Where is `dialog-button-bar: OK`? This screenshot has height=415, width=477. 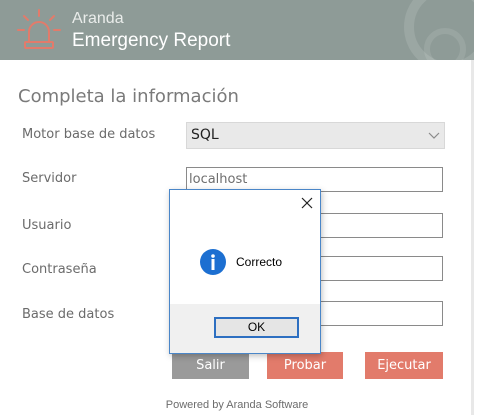
dialog-button-bar: OK is located at coordinates (245, 328).